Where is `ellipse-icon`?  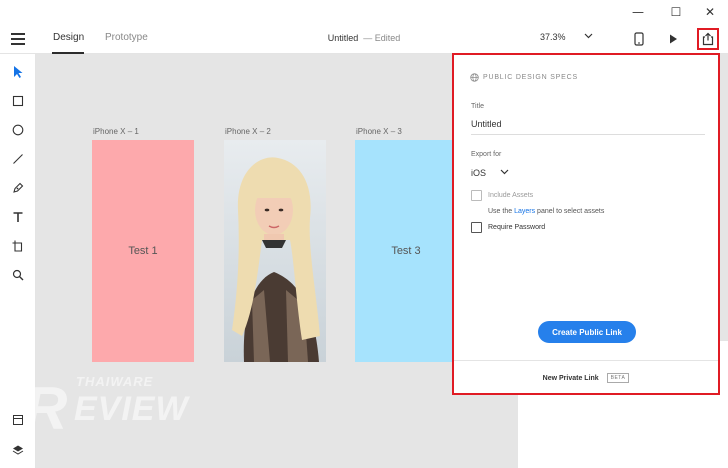
ellipse-icon is located at coordinates (18, 130).